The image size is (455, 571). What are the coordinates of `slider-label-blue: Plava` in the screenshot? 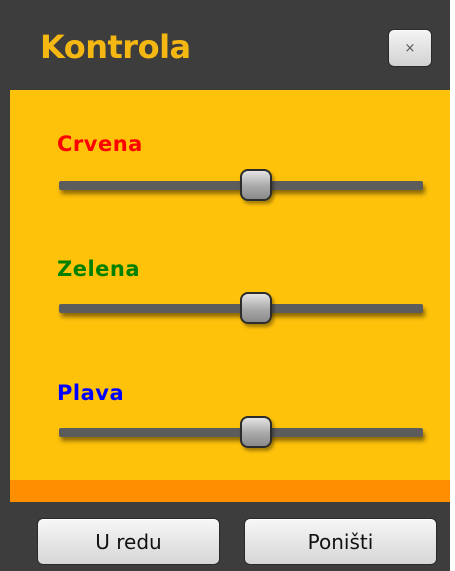 It's located at (91, 393).